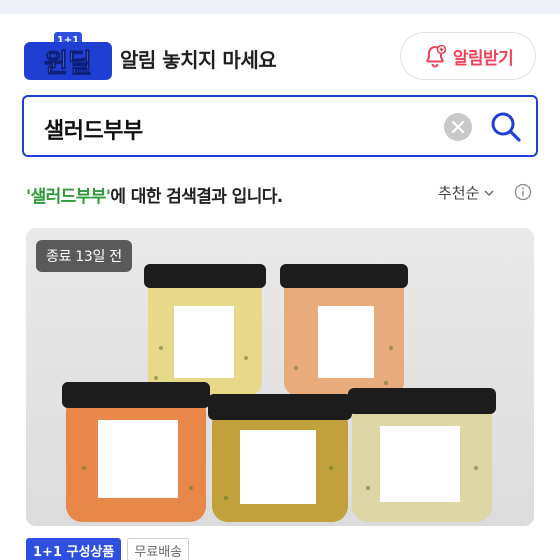  I want to click on logo-text: 윈딜, so click(68, 64).